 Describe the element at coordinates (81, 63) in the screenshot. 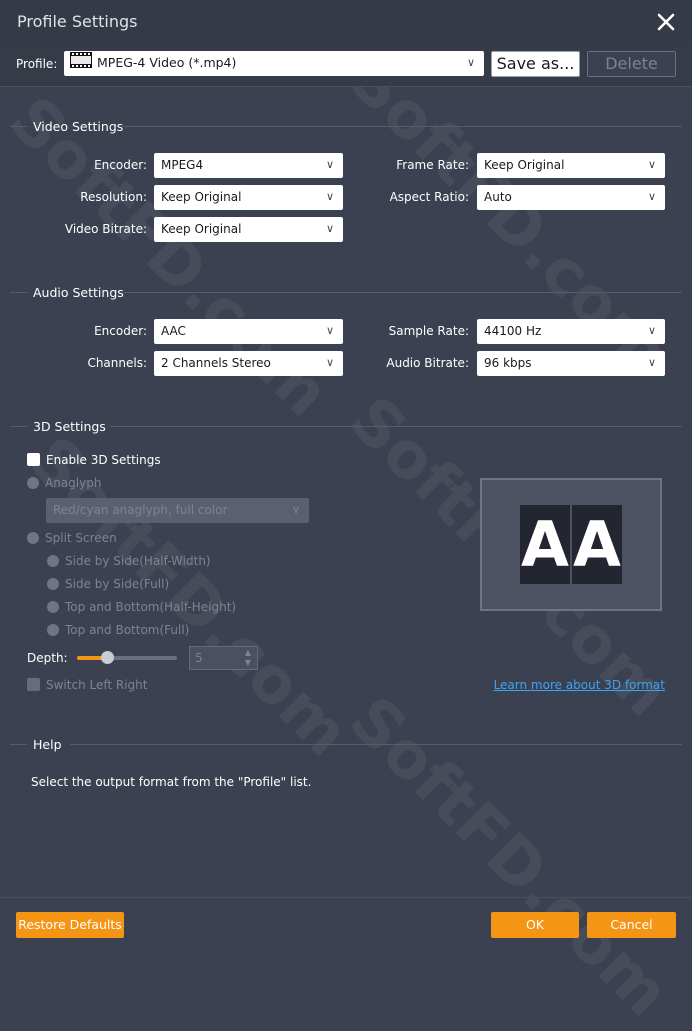

I see `film-icon` at that location.